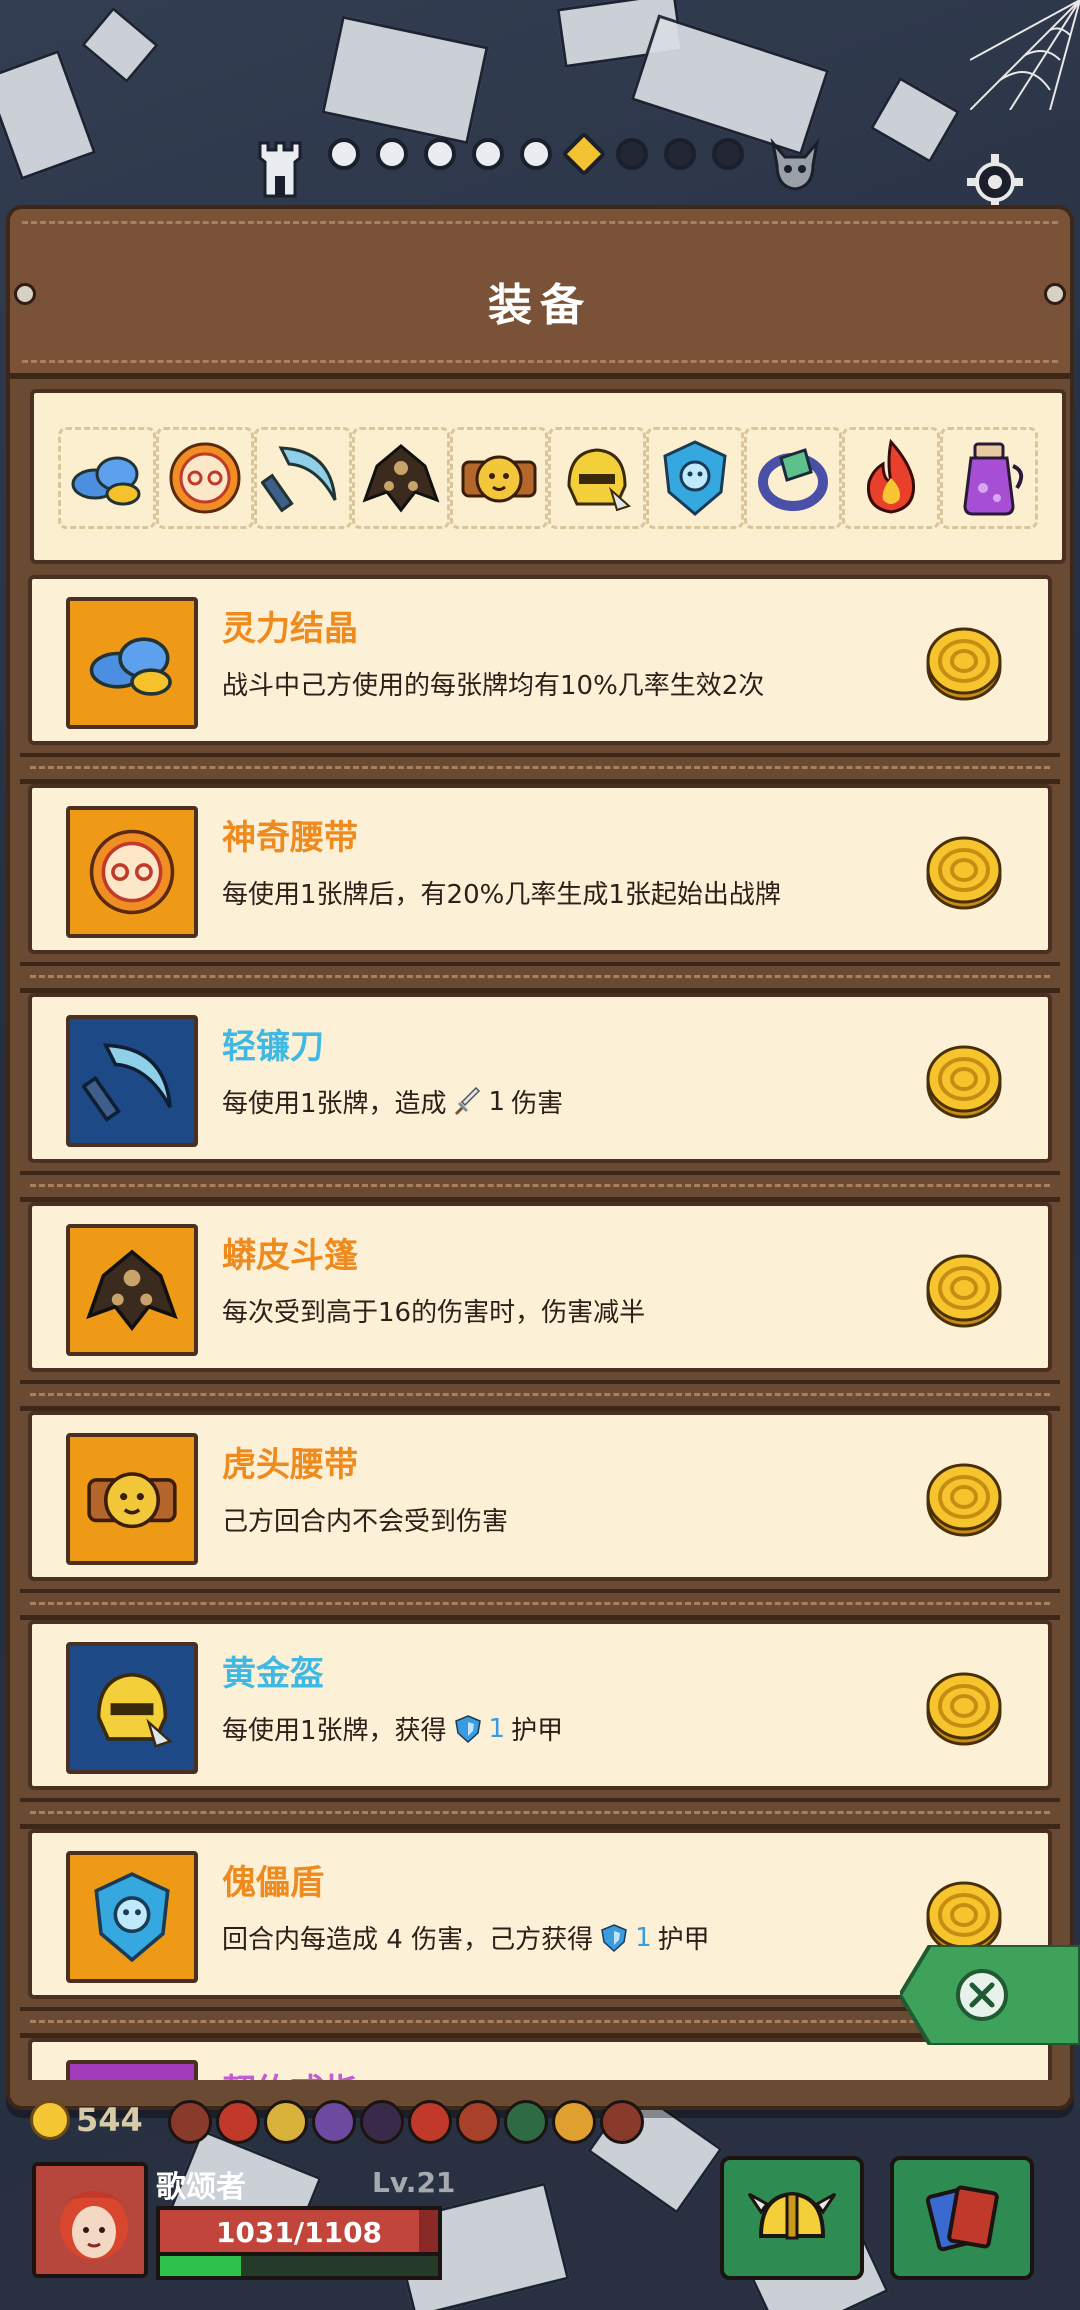 This screenshot has height=2310, width=1080. I want to click on character-portrait-icon, so click(90, 2220).